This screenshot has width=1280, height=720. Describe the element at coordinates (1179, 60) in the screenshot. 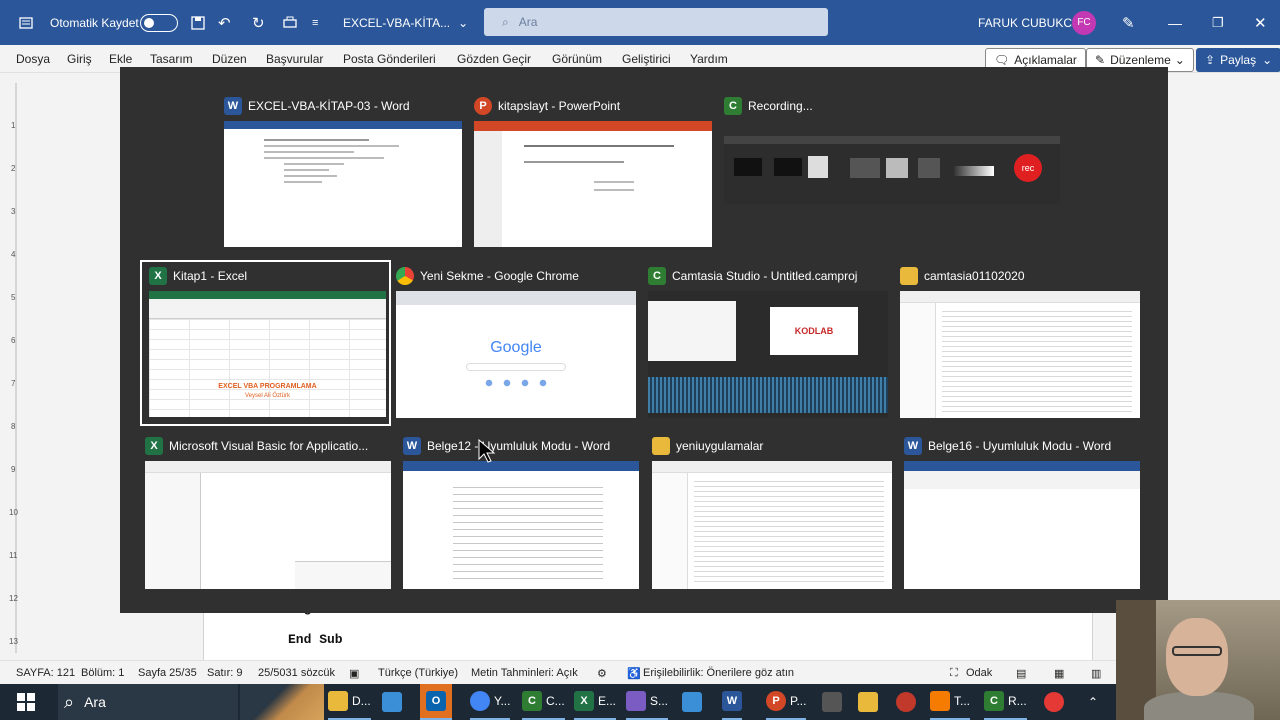

I see `chevron-down-icon: ⌄` at that location.